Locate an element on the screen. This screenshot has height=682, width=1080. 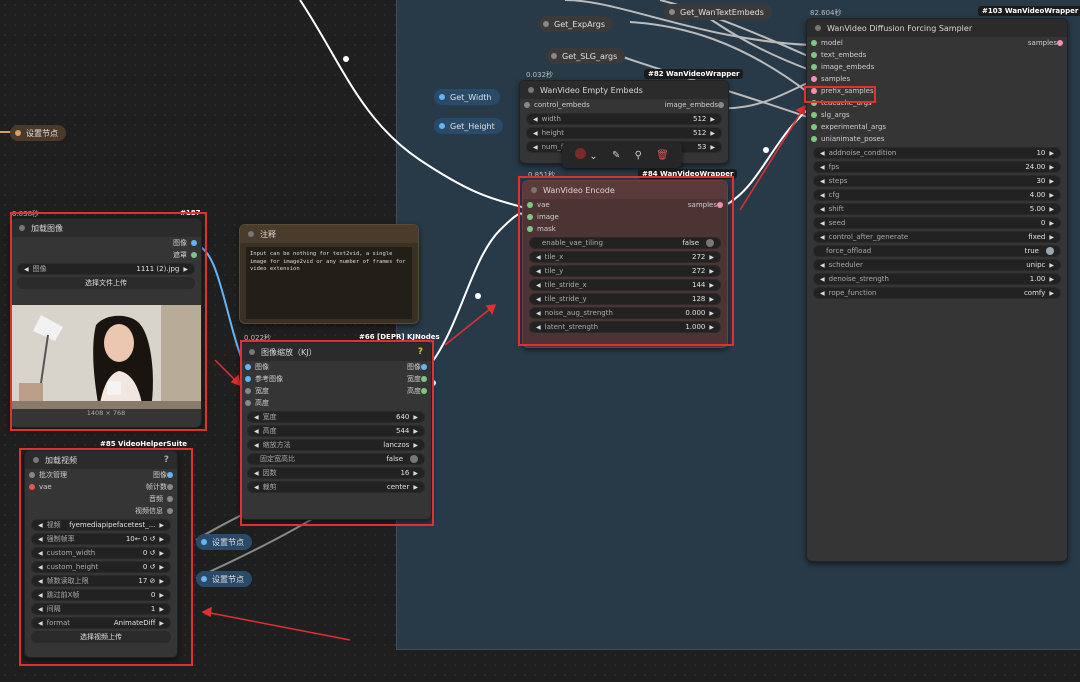
upload-file-button: 选择文件上传 is located at coordinates (106, 283).